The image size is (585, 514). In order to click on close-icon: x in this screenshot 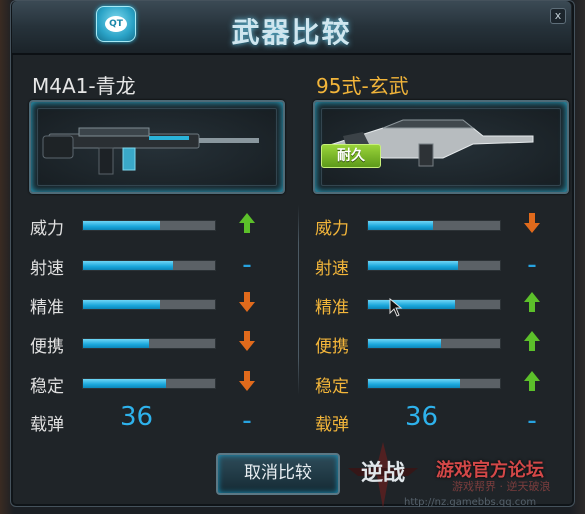, I will do `click(558, 16)`.